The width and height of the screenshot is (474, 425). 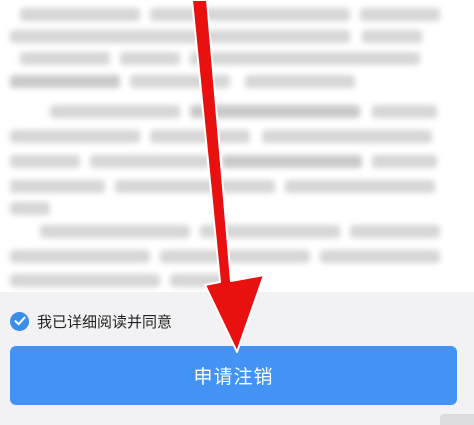 What do you see at coordinates (105, 321) in the screenshot?
I see `agreement-label: 我已详细阅读并同意` at bounding box center [105, 321].